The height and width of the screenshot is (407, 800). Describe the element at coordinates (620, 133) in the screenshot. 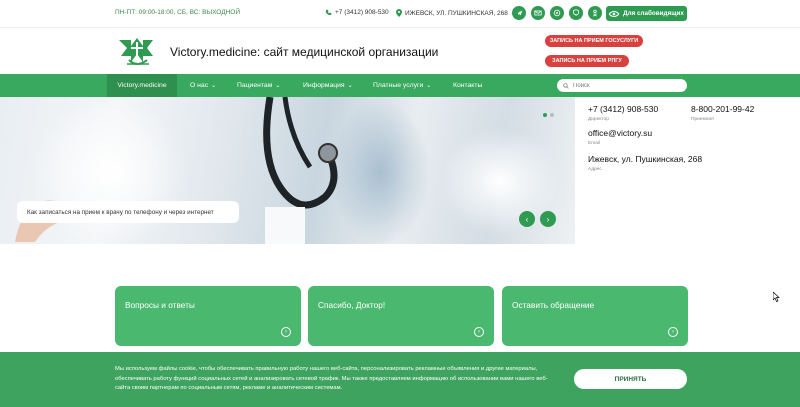

I see `email-link: office@victory.su` at that location.